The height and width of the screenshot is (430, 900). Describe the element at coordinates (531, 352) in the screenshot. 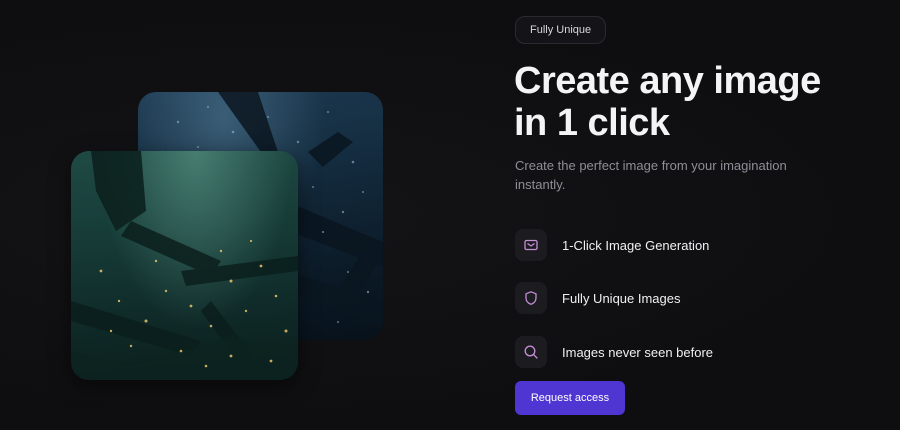

I see `search-icon` at that location.